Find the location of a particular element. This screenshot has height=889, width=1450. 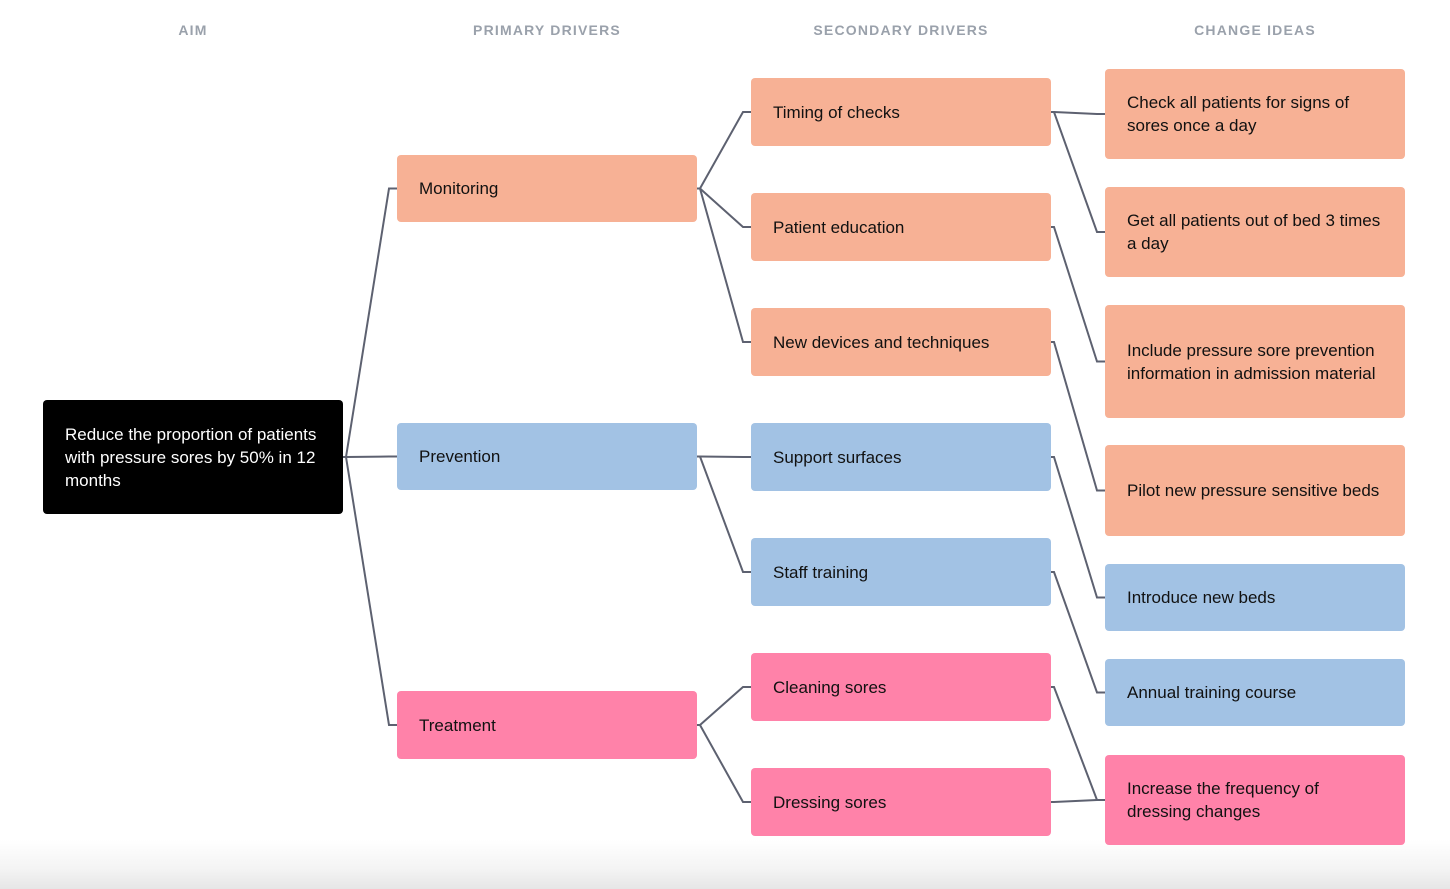

connector-p-prevention-to-s-staff is located at coordinates (724, 514).